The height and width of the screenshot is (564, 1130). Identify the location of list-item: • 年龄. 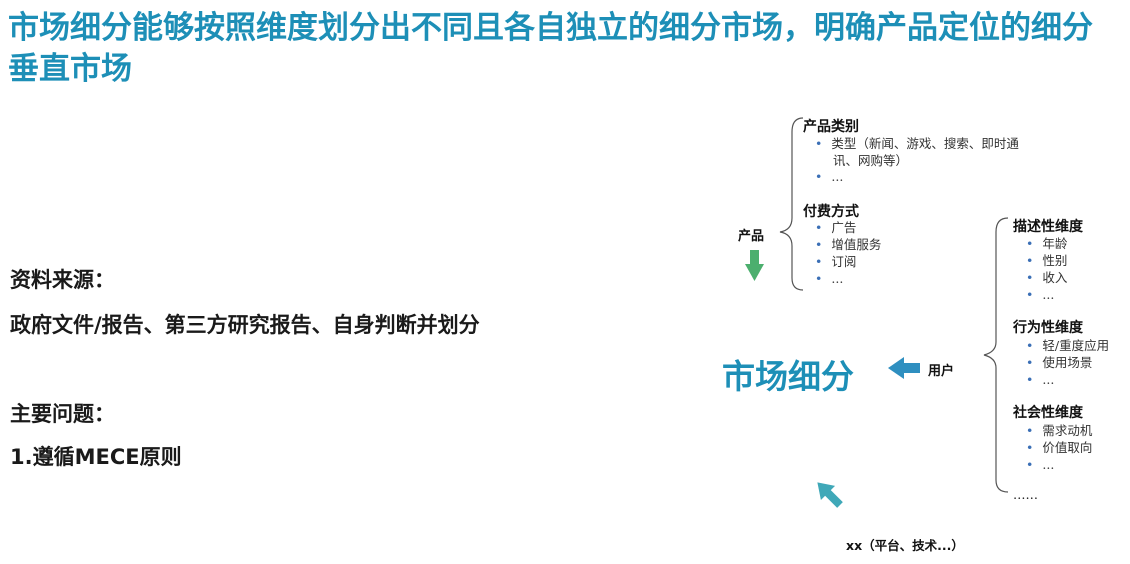
(1047, 243).